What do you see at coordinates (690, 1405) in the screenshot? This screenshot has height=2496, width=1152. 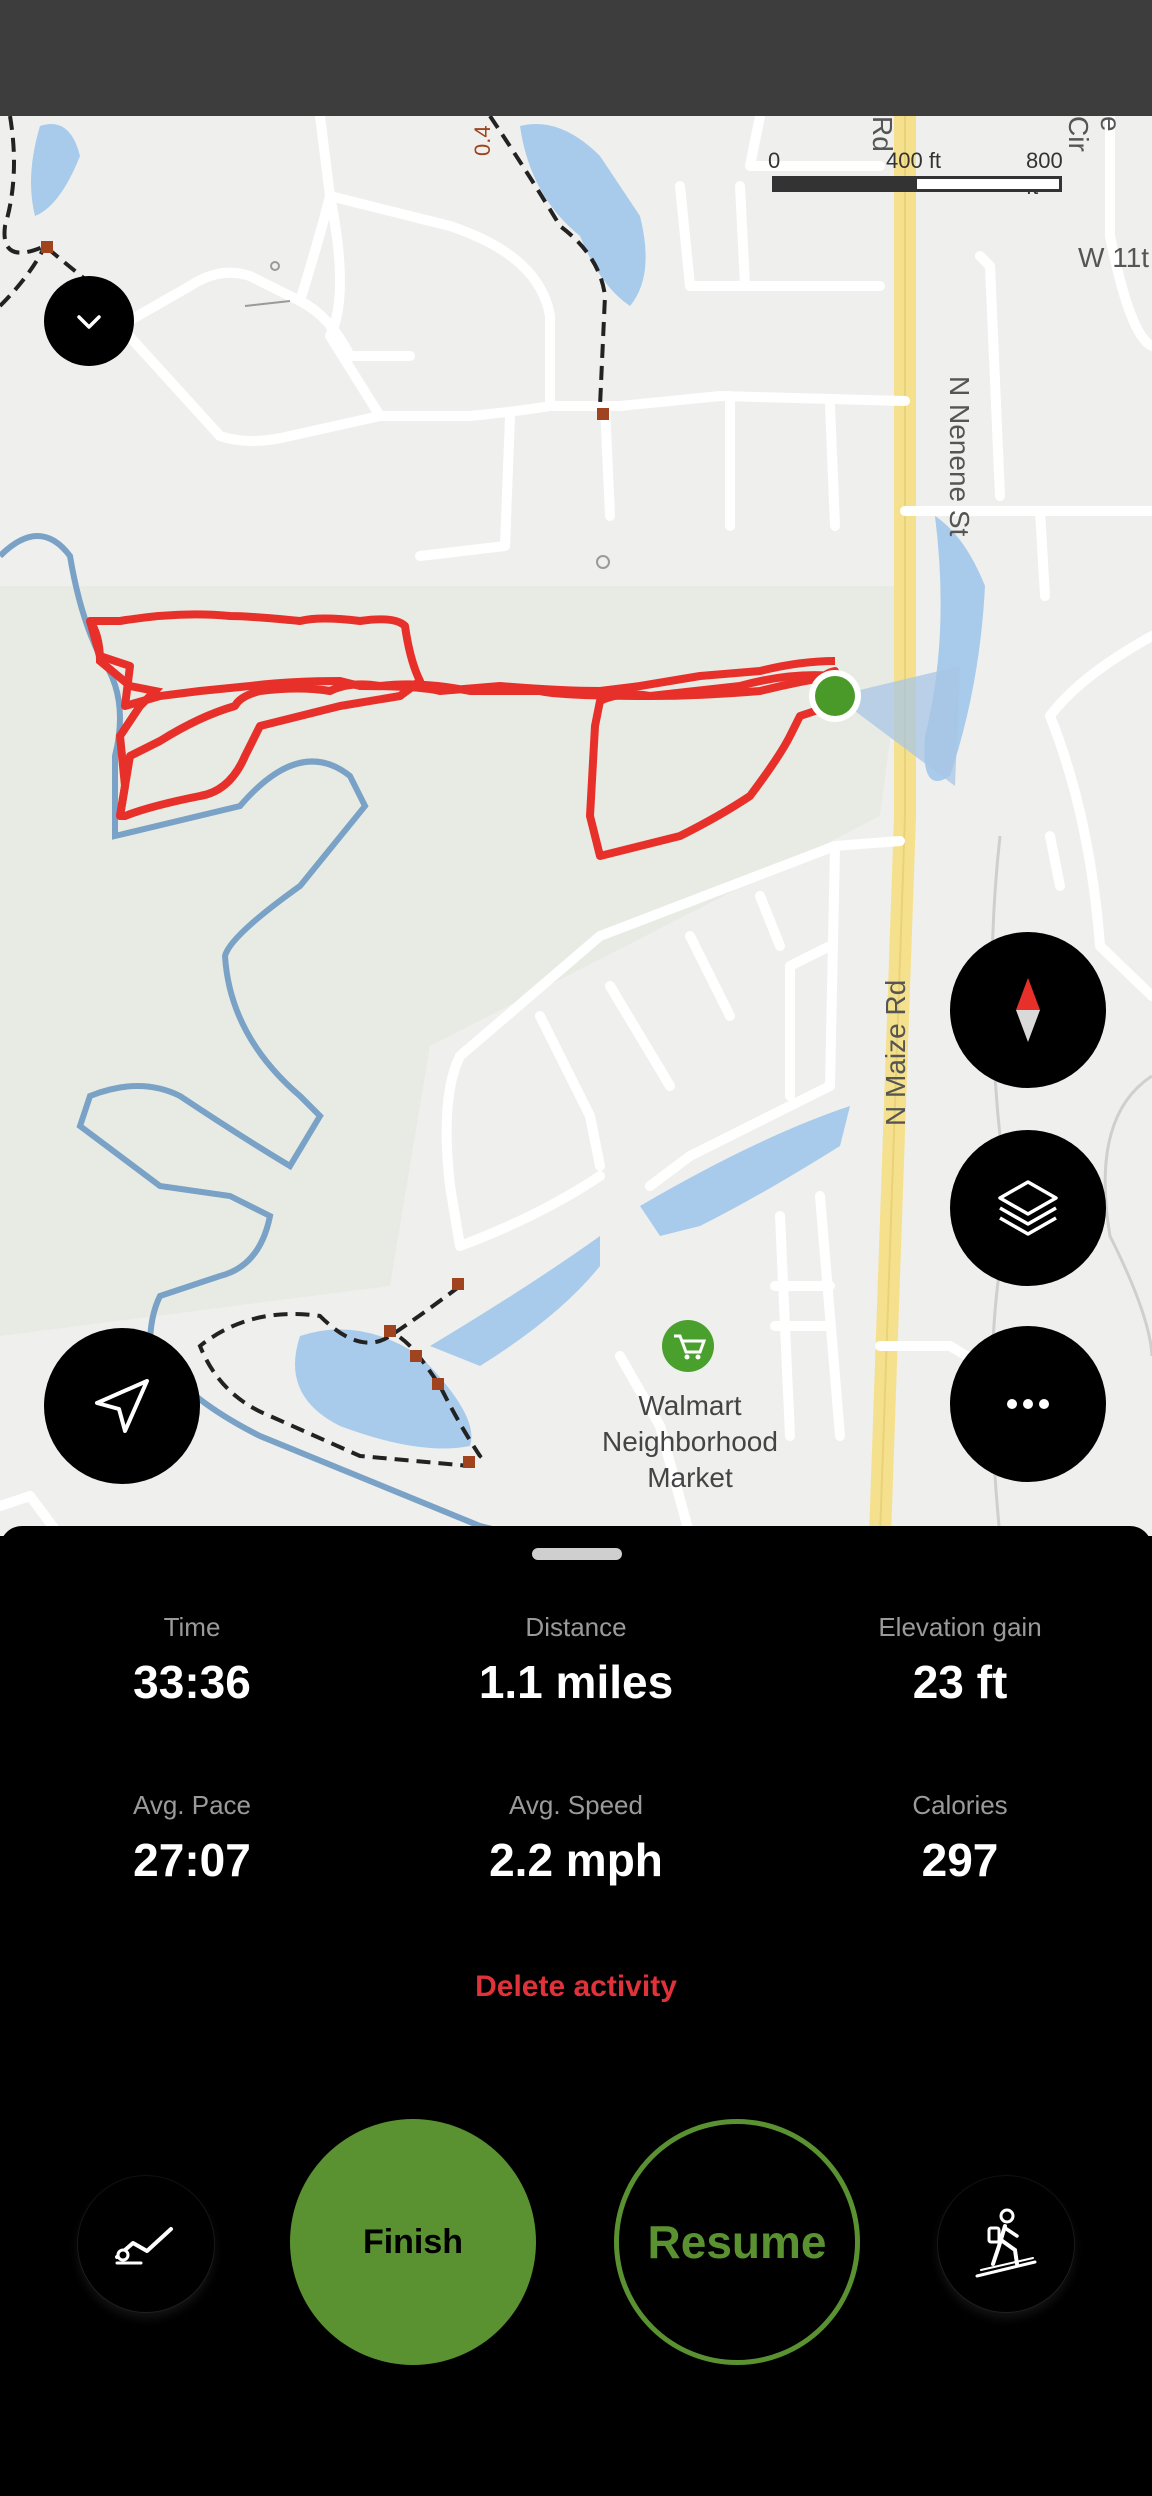 I see `poi-name-line1: Walmart` at bounding box center [690, 1405].